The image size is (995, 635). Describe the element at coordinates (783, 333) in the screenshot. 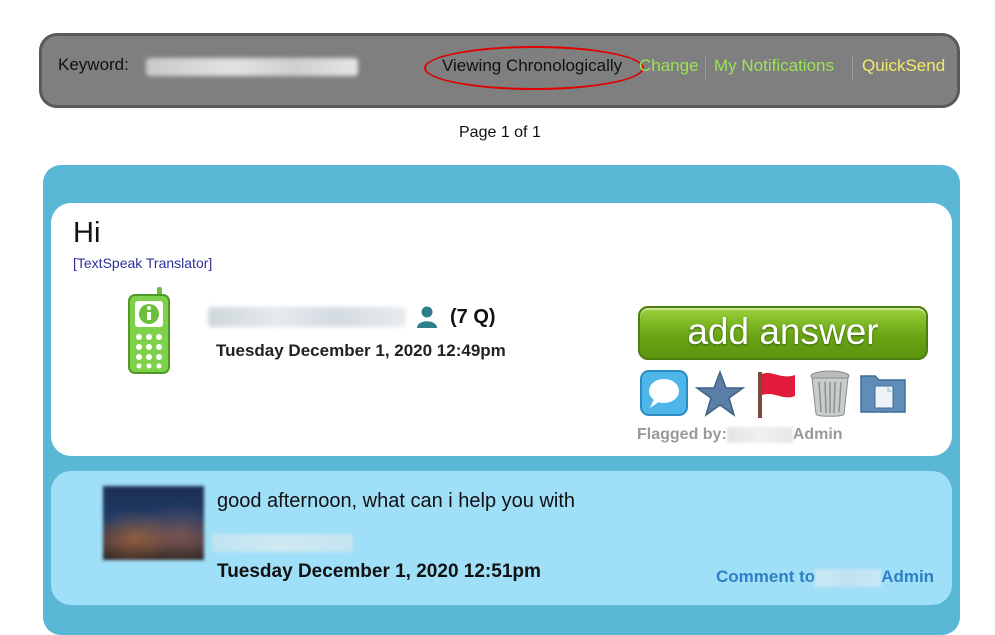

I see `add-answer-button: add answer` at that location.